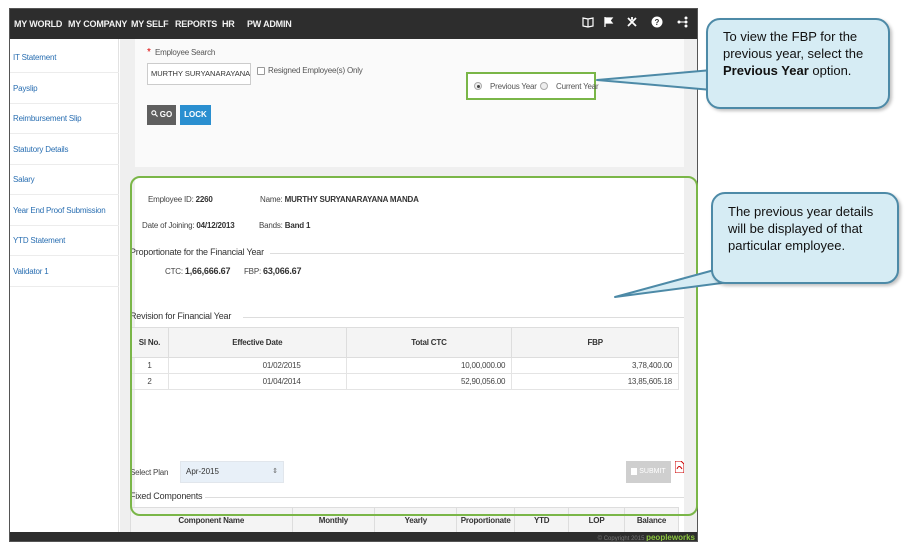 The width and height of the screenshot is (905, 548). I want to click on nav-my-company: MY COMPANY, so click(97, 24).